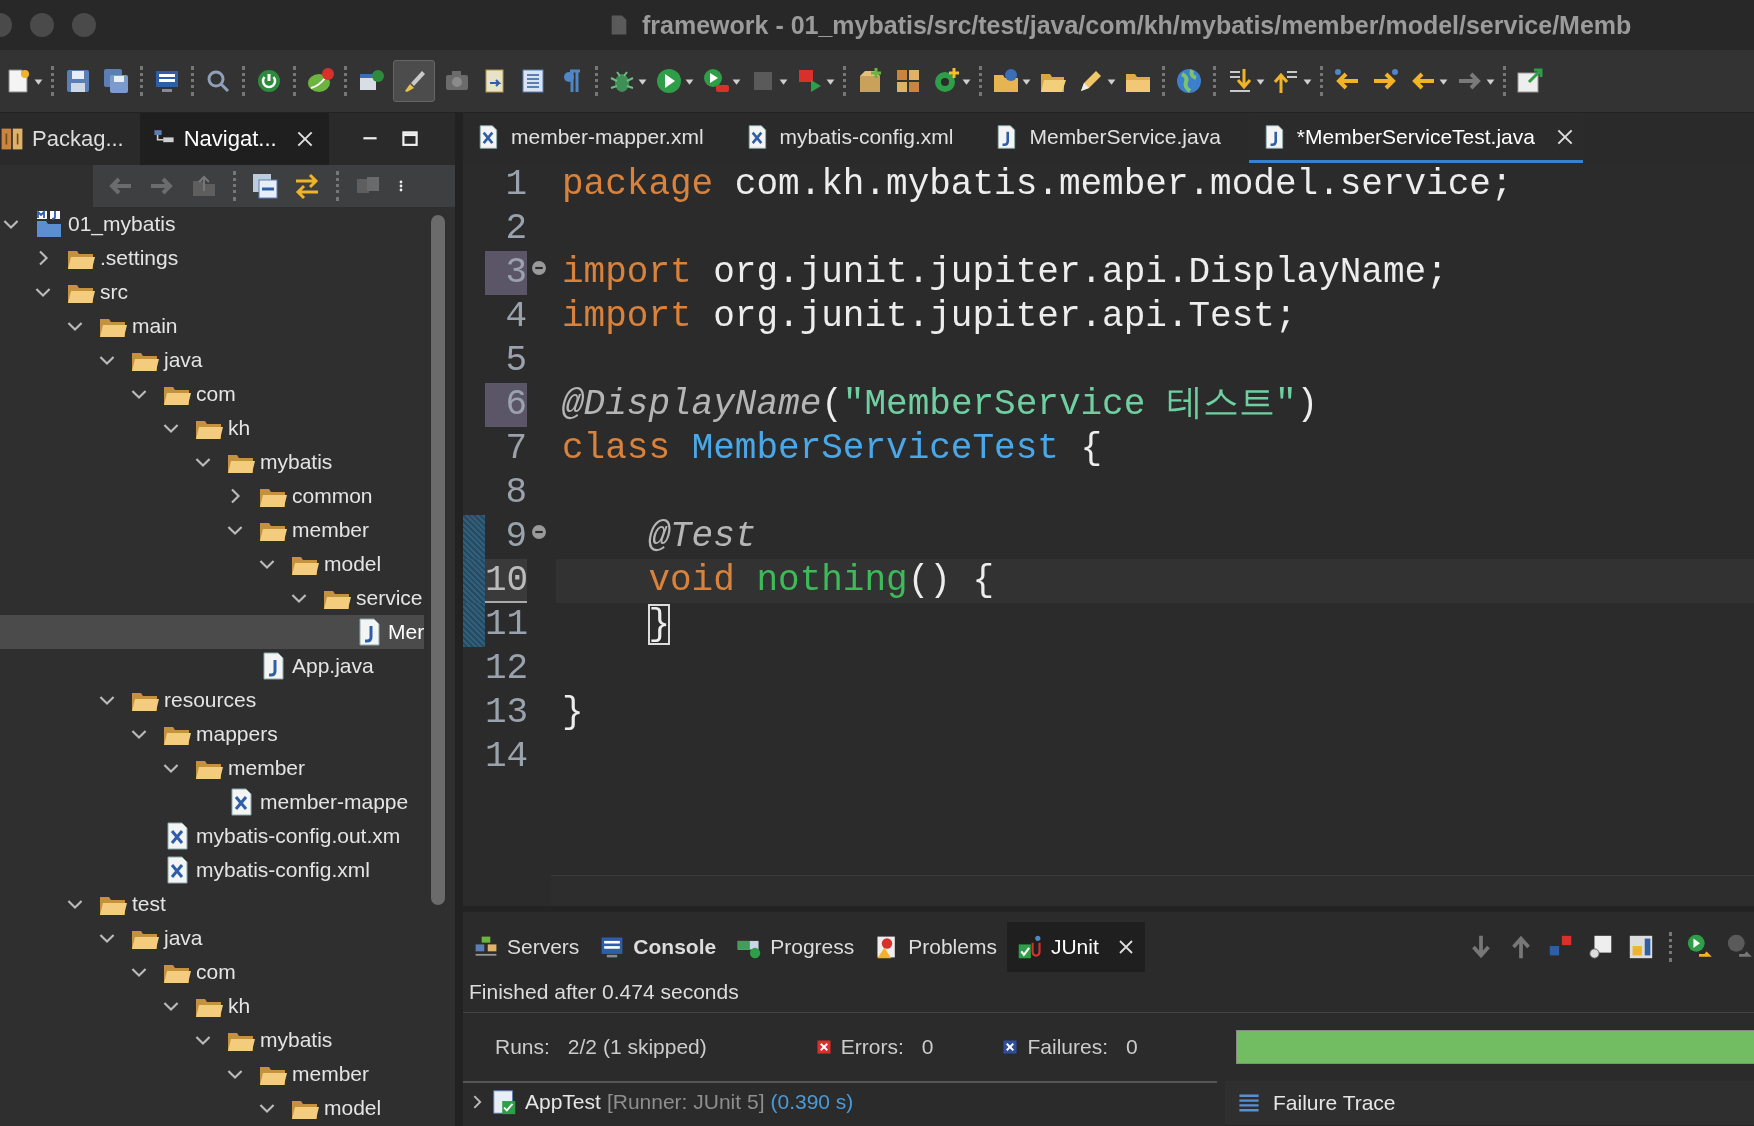 The width and height of the screenshot is (1754, 1126). What do you see at coordinates (438, 560) in the screenshot?
I see `scrollbar` at bounding box center [438, 560].